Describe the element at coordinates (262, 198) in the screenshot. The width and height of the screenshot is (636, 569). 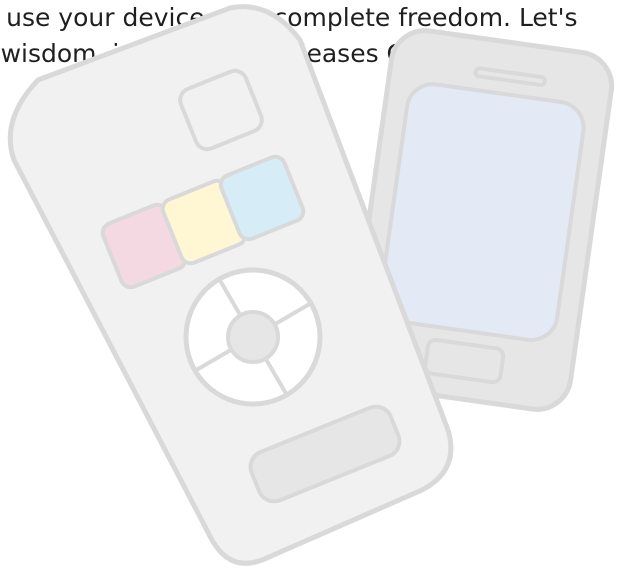
I see `remote-blue-button` at that location.